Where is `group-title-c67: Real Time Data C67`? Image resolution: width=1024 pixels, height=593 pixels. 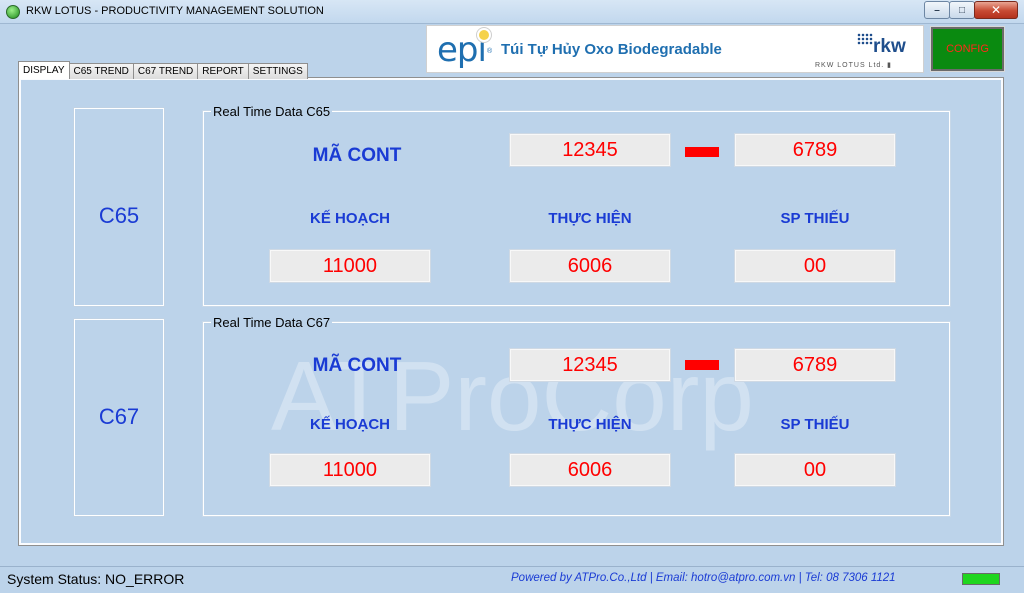
group-title-c67: Real Time Data C67 is located at coordinates (272, 322).